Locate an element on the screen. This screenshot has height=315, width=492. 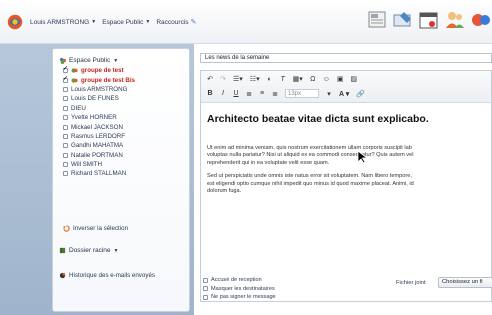
image-icon: ▨ is located at coordinates (354, 79).